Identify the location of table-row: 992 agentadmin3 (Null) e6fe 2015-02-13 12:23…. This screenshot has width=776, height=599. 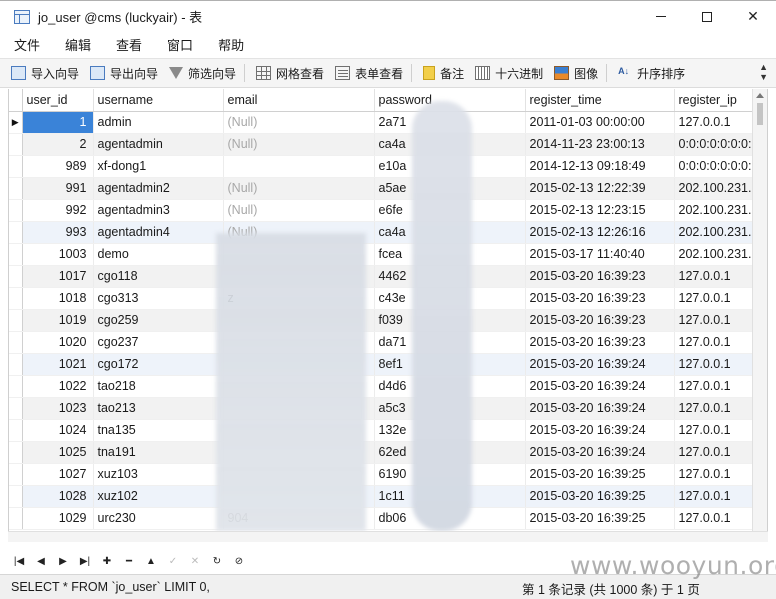
(388, 210).